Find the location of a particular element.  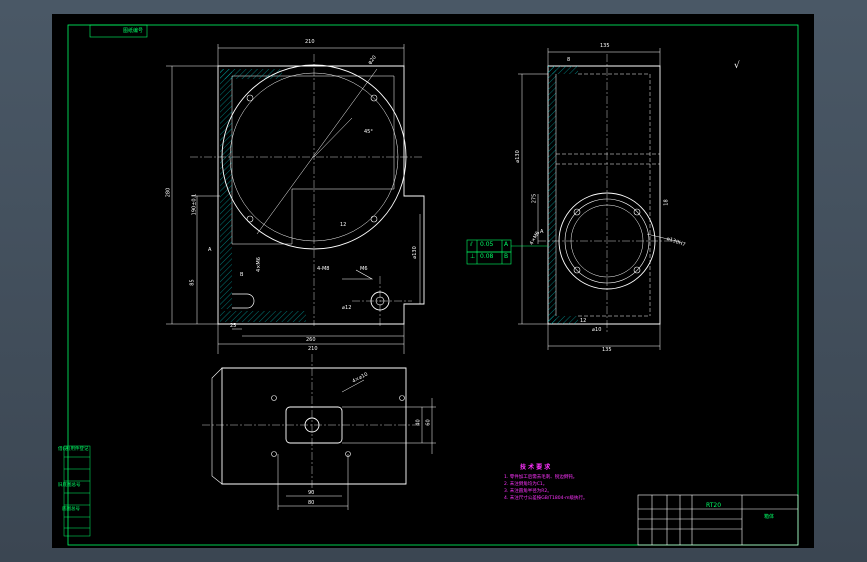

front-hatch-bottom is located at coordinates (263, 316).